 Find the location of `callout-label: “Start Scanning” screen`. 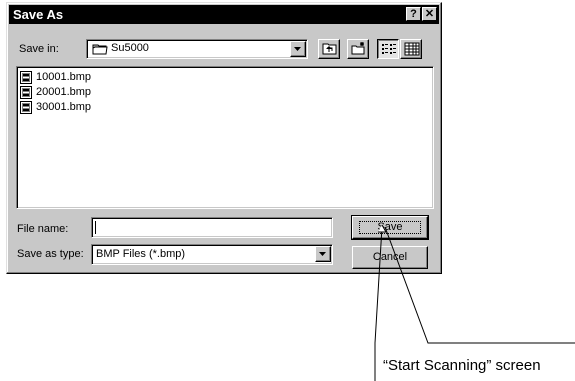

callout-label: “Start Scanning” screen is located at coordinates (462, 365).